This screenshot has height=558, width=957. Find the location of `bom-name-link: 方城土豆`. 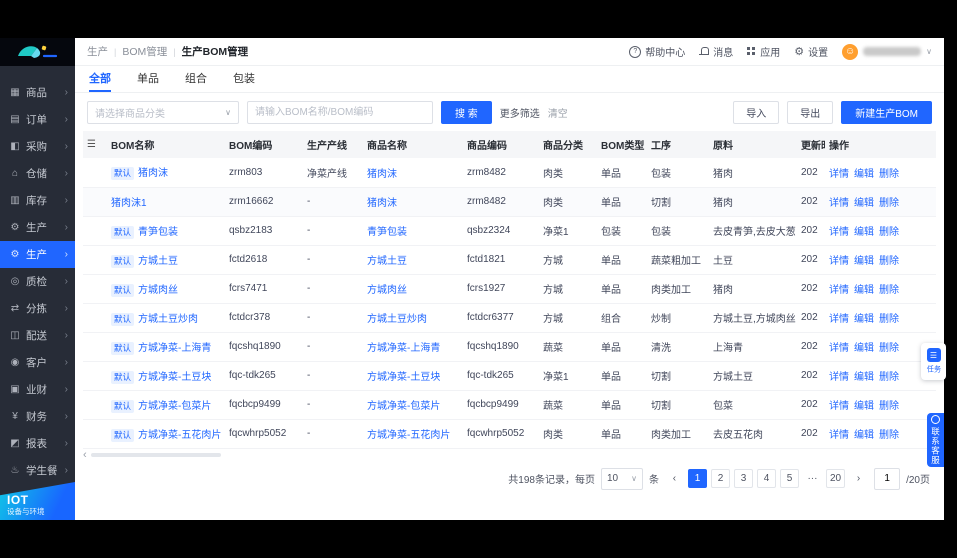

bom-name-link: 方城土豆 is located at coordinates (158, 261).